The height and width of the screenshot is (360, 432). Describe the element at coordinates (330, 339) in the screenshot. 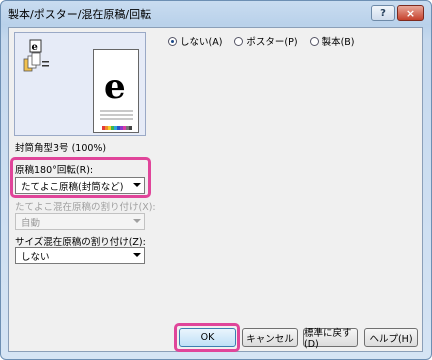

I see `restore-defaults-button: 標準に戻す(D)` at that location.